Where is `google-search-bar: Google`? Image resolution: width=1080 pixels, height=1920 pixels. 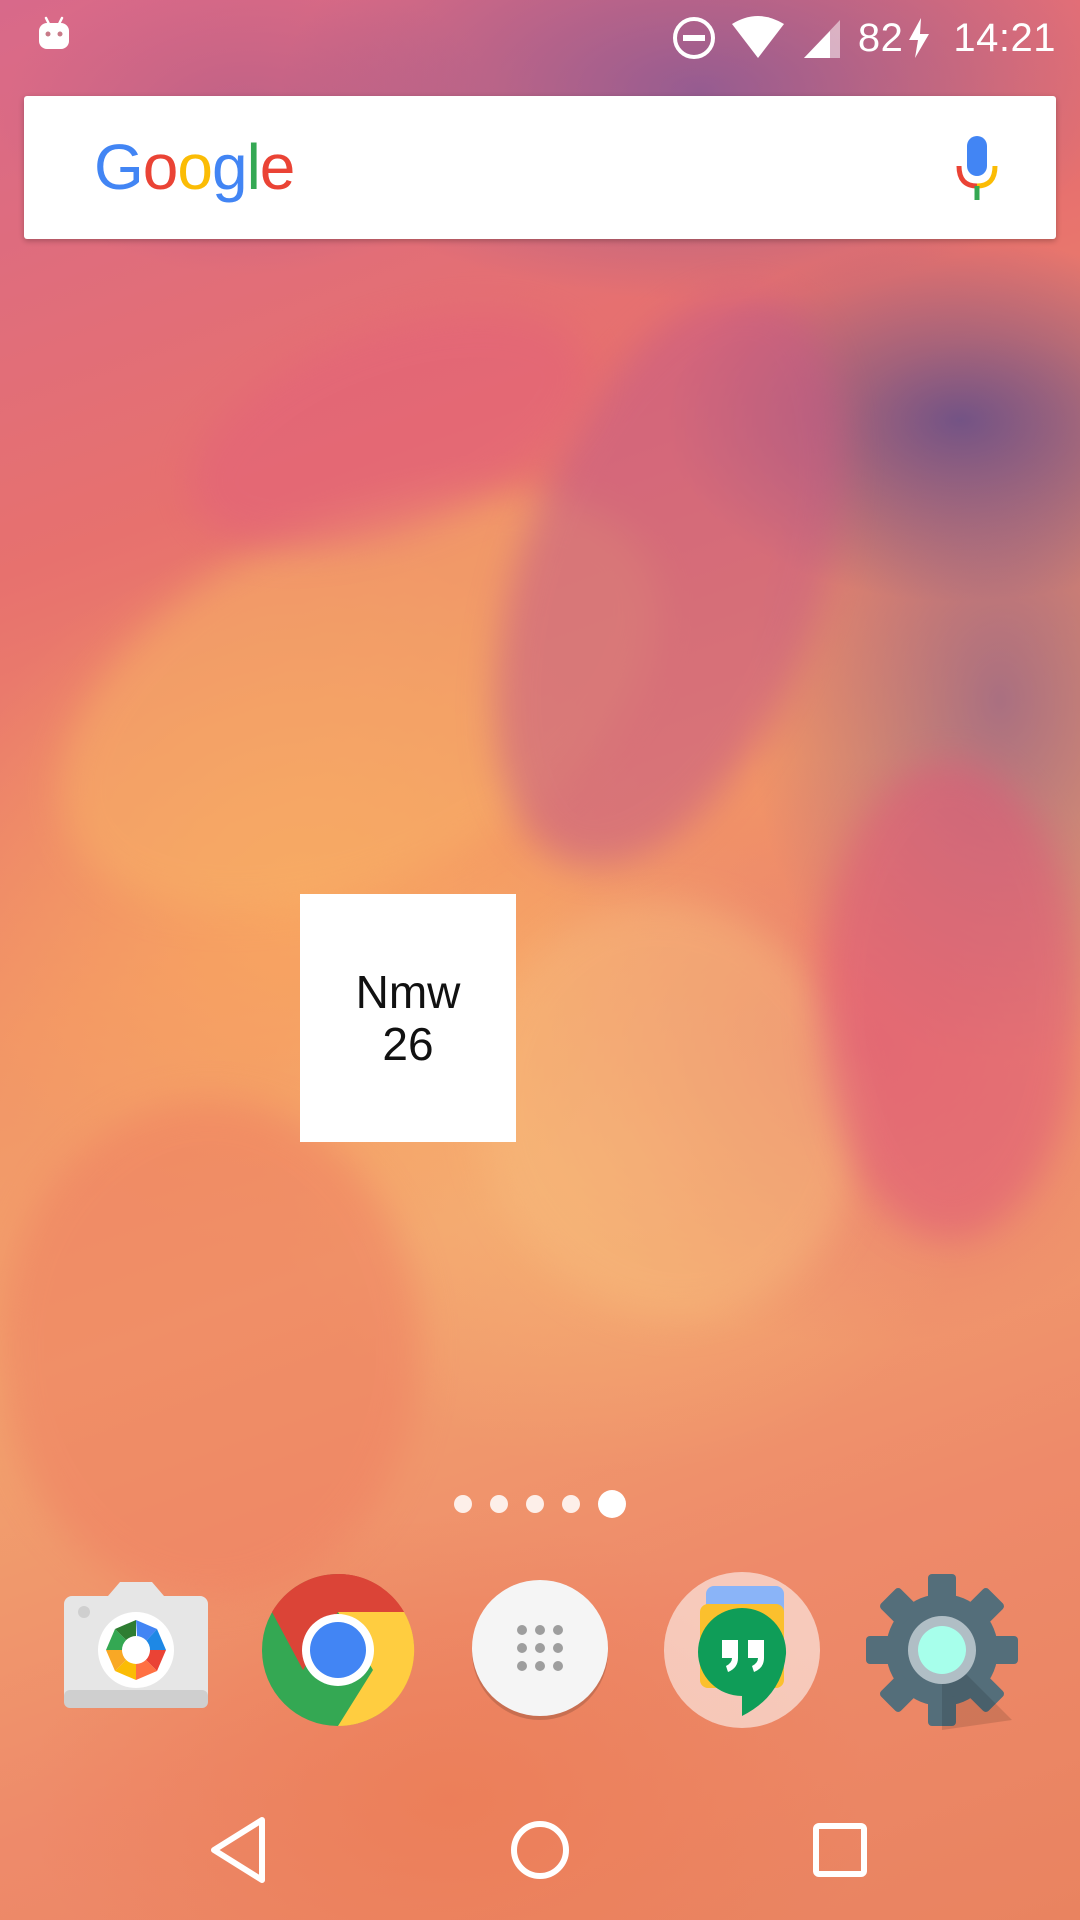 google-search-bar: Google is located at coordinates (540, 167).